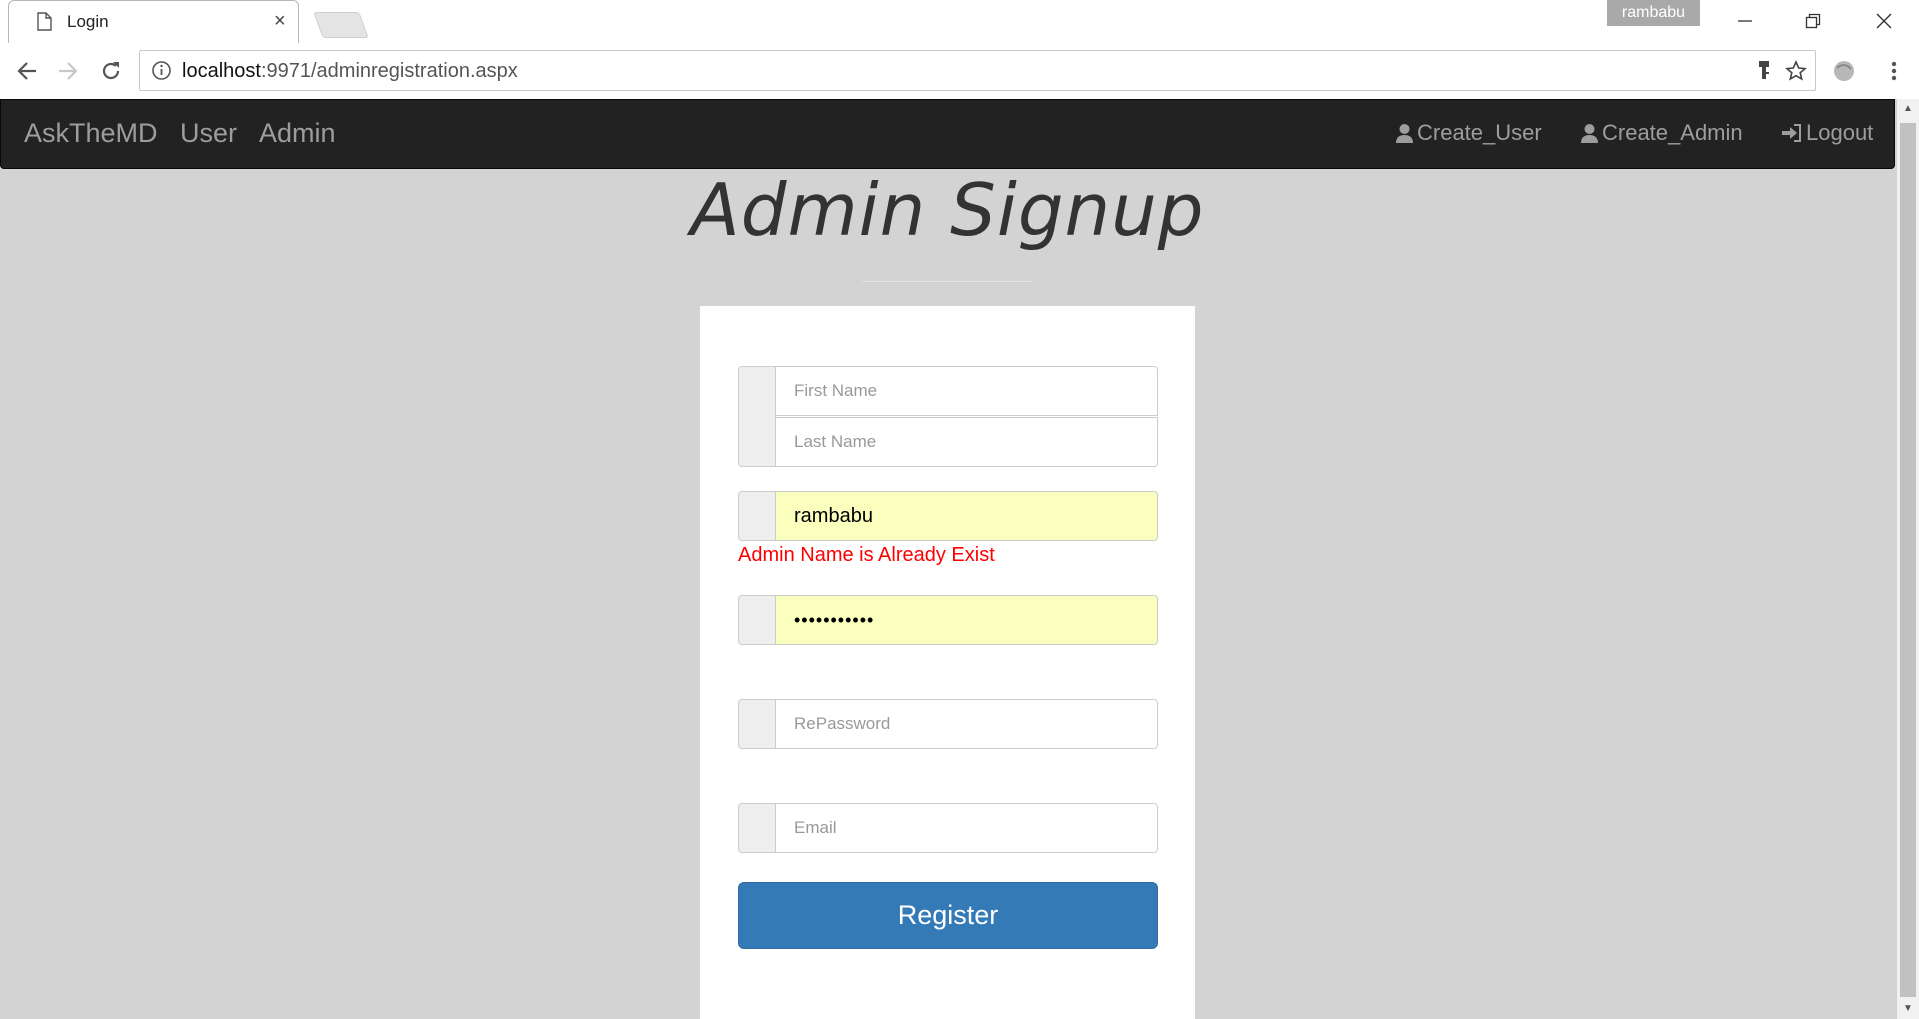 The width and height of the screenshot is (1919, 1019). Describe the element at coordinates (111, 71) in the screenshot. I see `reload-icon` at that location.